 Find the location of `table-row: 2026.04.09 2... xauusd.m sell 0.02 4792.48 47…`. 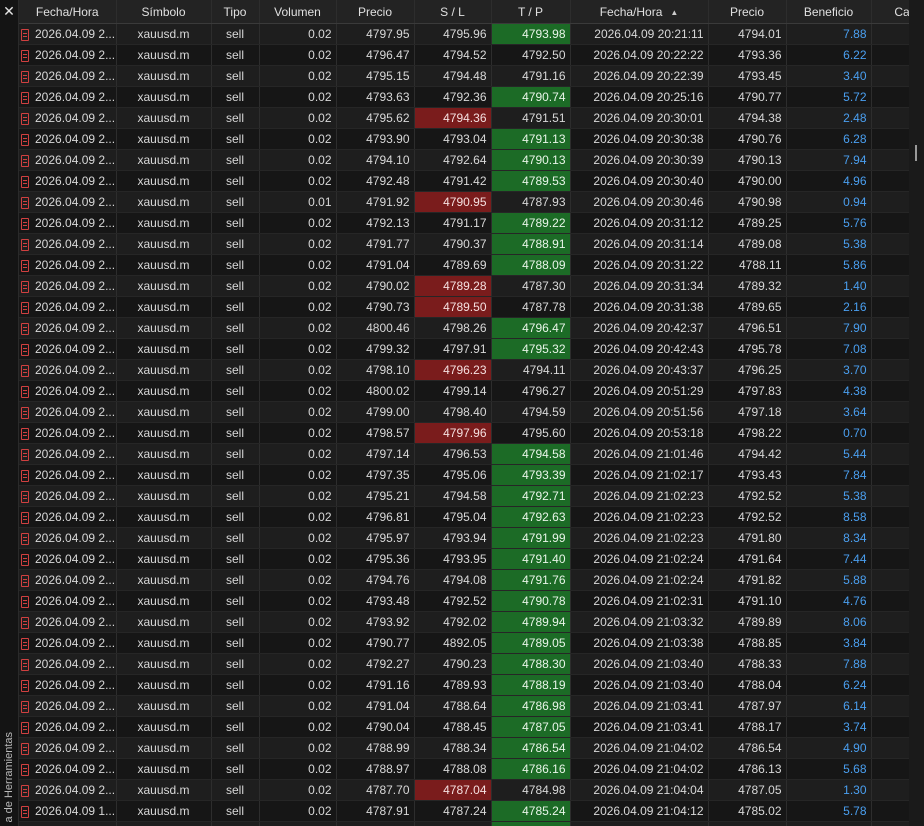

table-row: 2026.04.09 2... xauusd.m sell 0.02 4792.48 47… is located at coordinates (464, 181).